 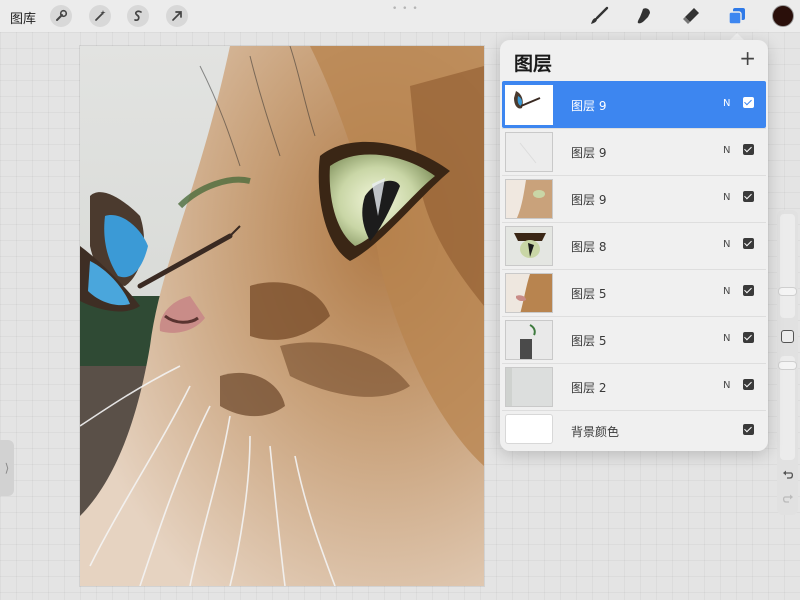 I want to click on brush-icon, so click(x=599, y=16).